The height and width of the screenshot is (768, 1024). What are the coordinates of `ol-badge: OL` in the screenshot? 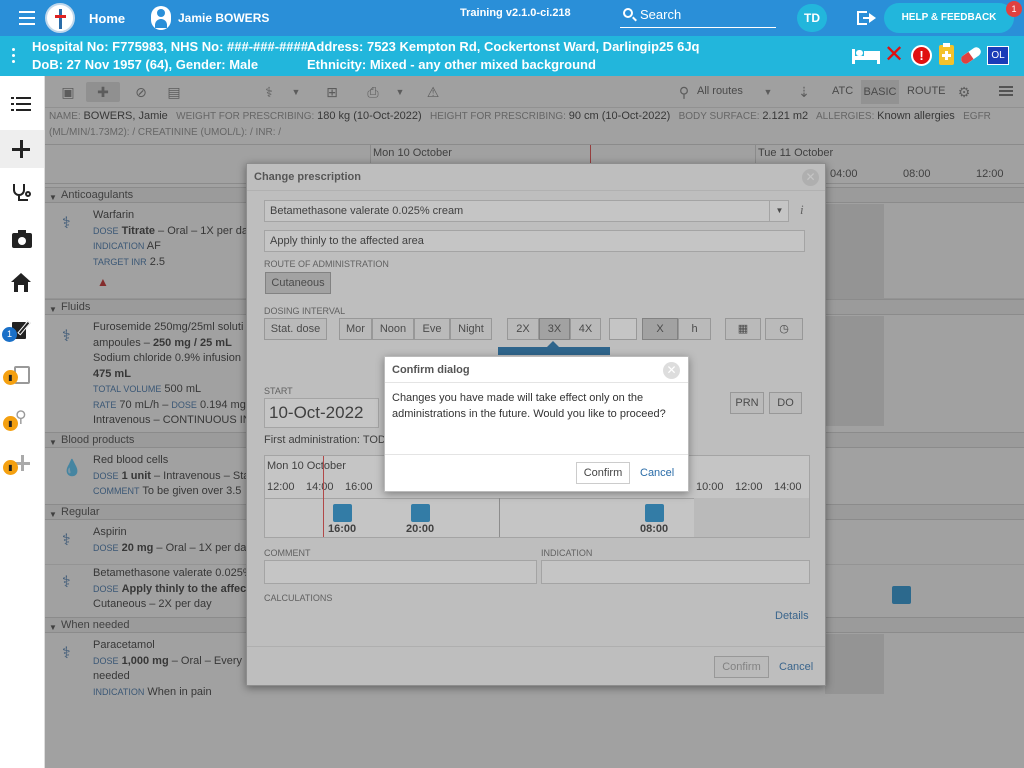 It's located at (998, 55).